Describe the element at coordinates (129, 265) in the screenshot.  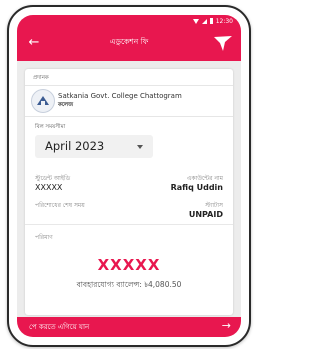
I see `amount-value: XXXXX` at that location.